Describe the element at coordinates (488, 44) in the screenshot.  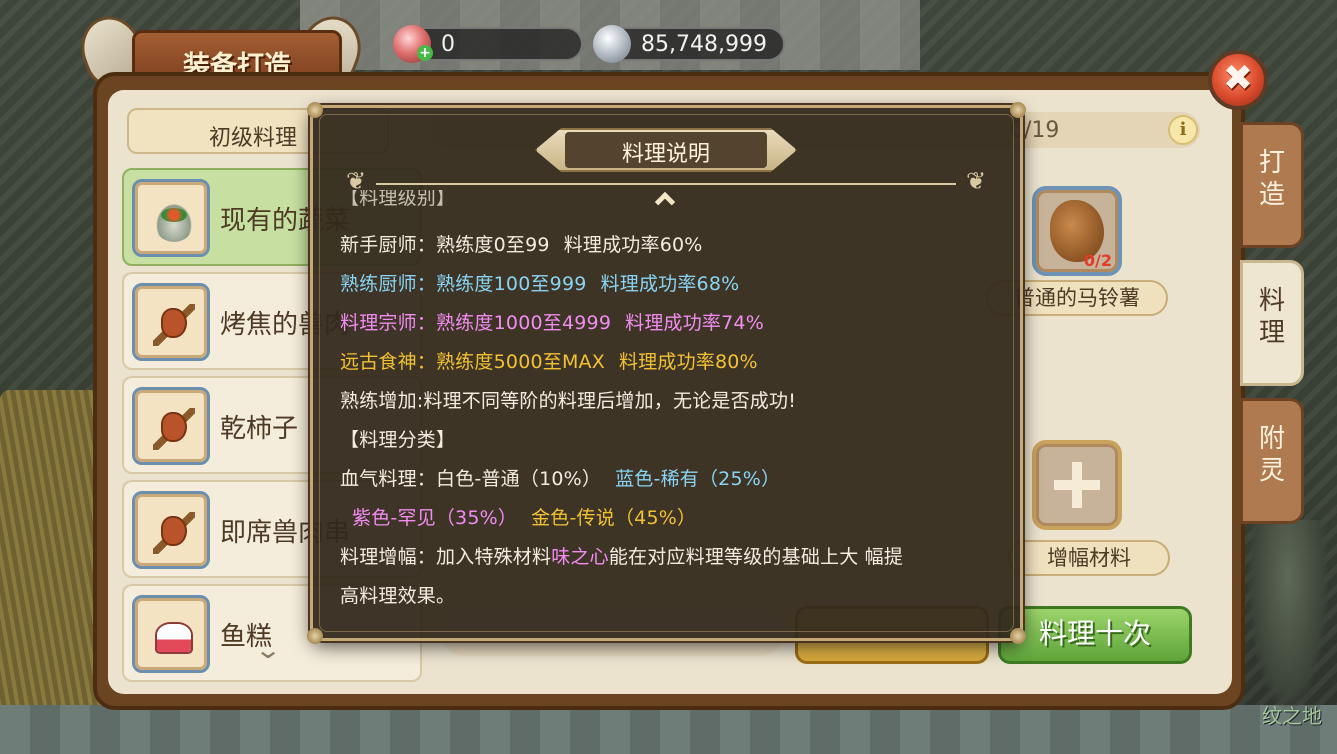
I see `gem-currency: + 0` at that location.